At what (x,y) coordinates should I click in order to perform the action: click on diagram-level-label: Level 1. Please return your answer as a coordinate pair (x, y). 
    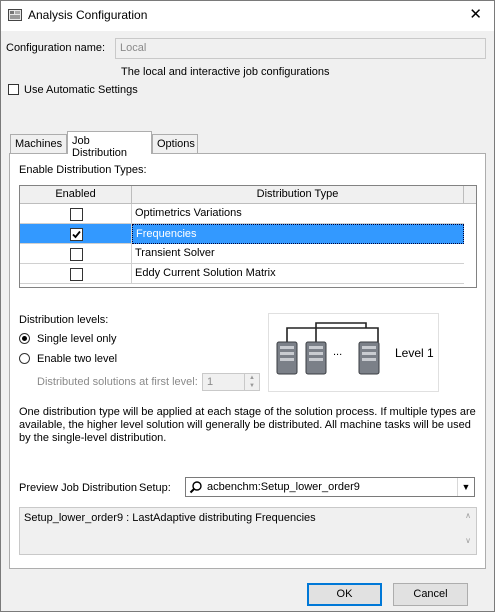
    Looking at the image, I should click on (414, 353).